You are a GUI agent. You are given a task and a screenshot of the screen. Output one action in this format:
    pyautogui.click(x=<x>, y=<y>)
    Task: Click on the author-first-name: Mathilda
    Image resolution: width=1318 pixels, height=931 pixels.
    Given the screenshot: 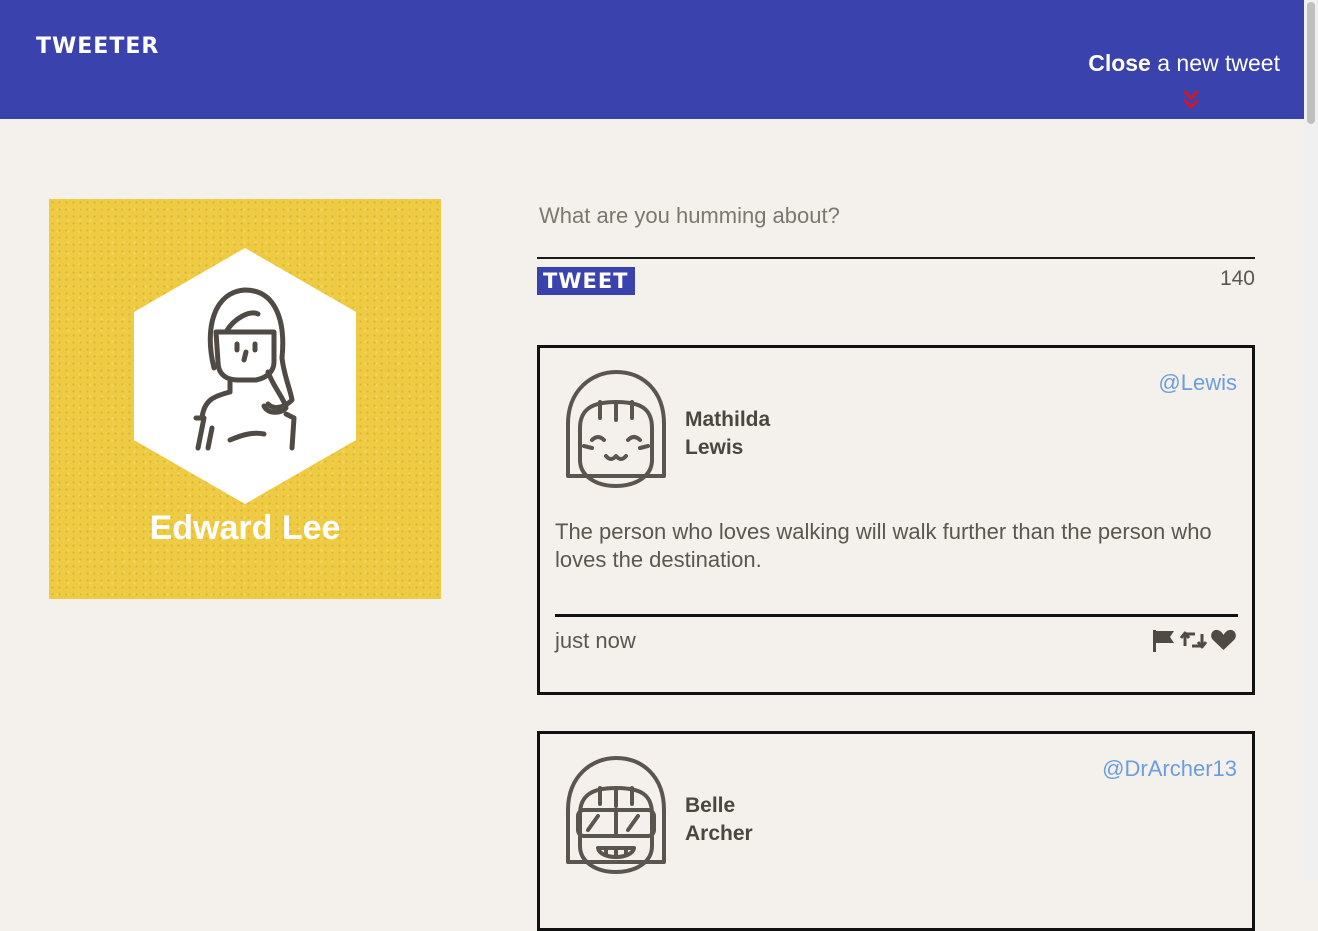 What is the action you would take?
    pyautogui.click(x=728, y=419)
    